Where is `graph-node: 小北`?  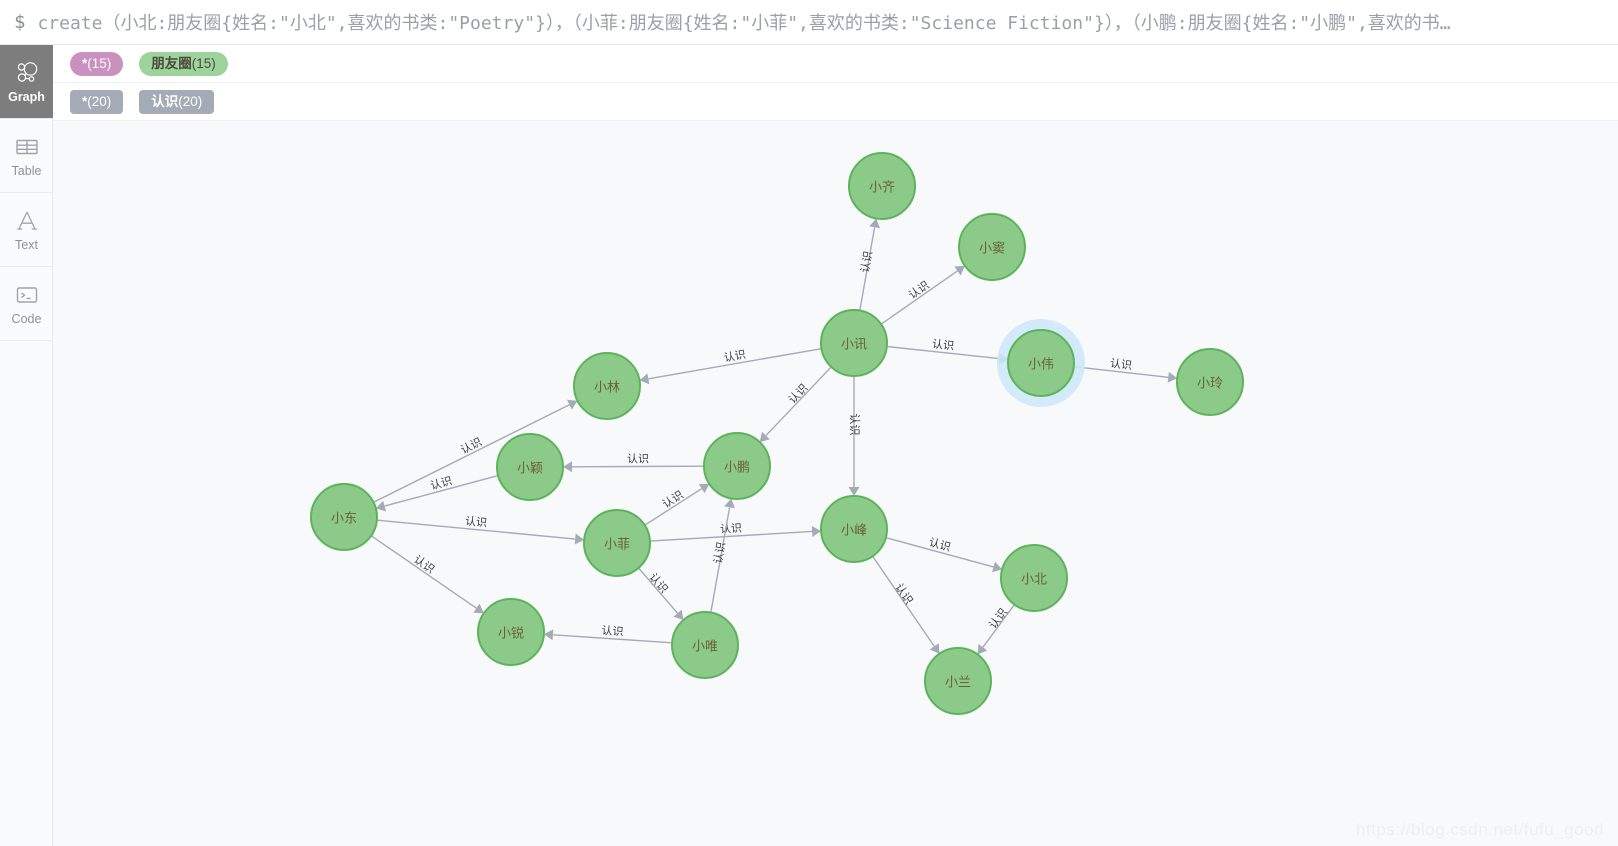
graph-node: 小北 is located at coordinates (1034, 578).